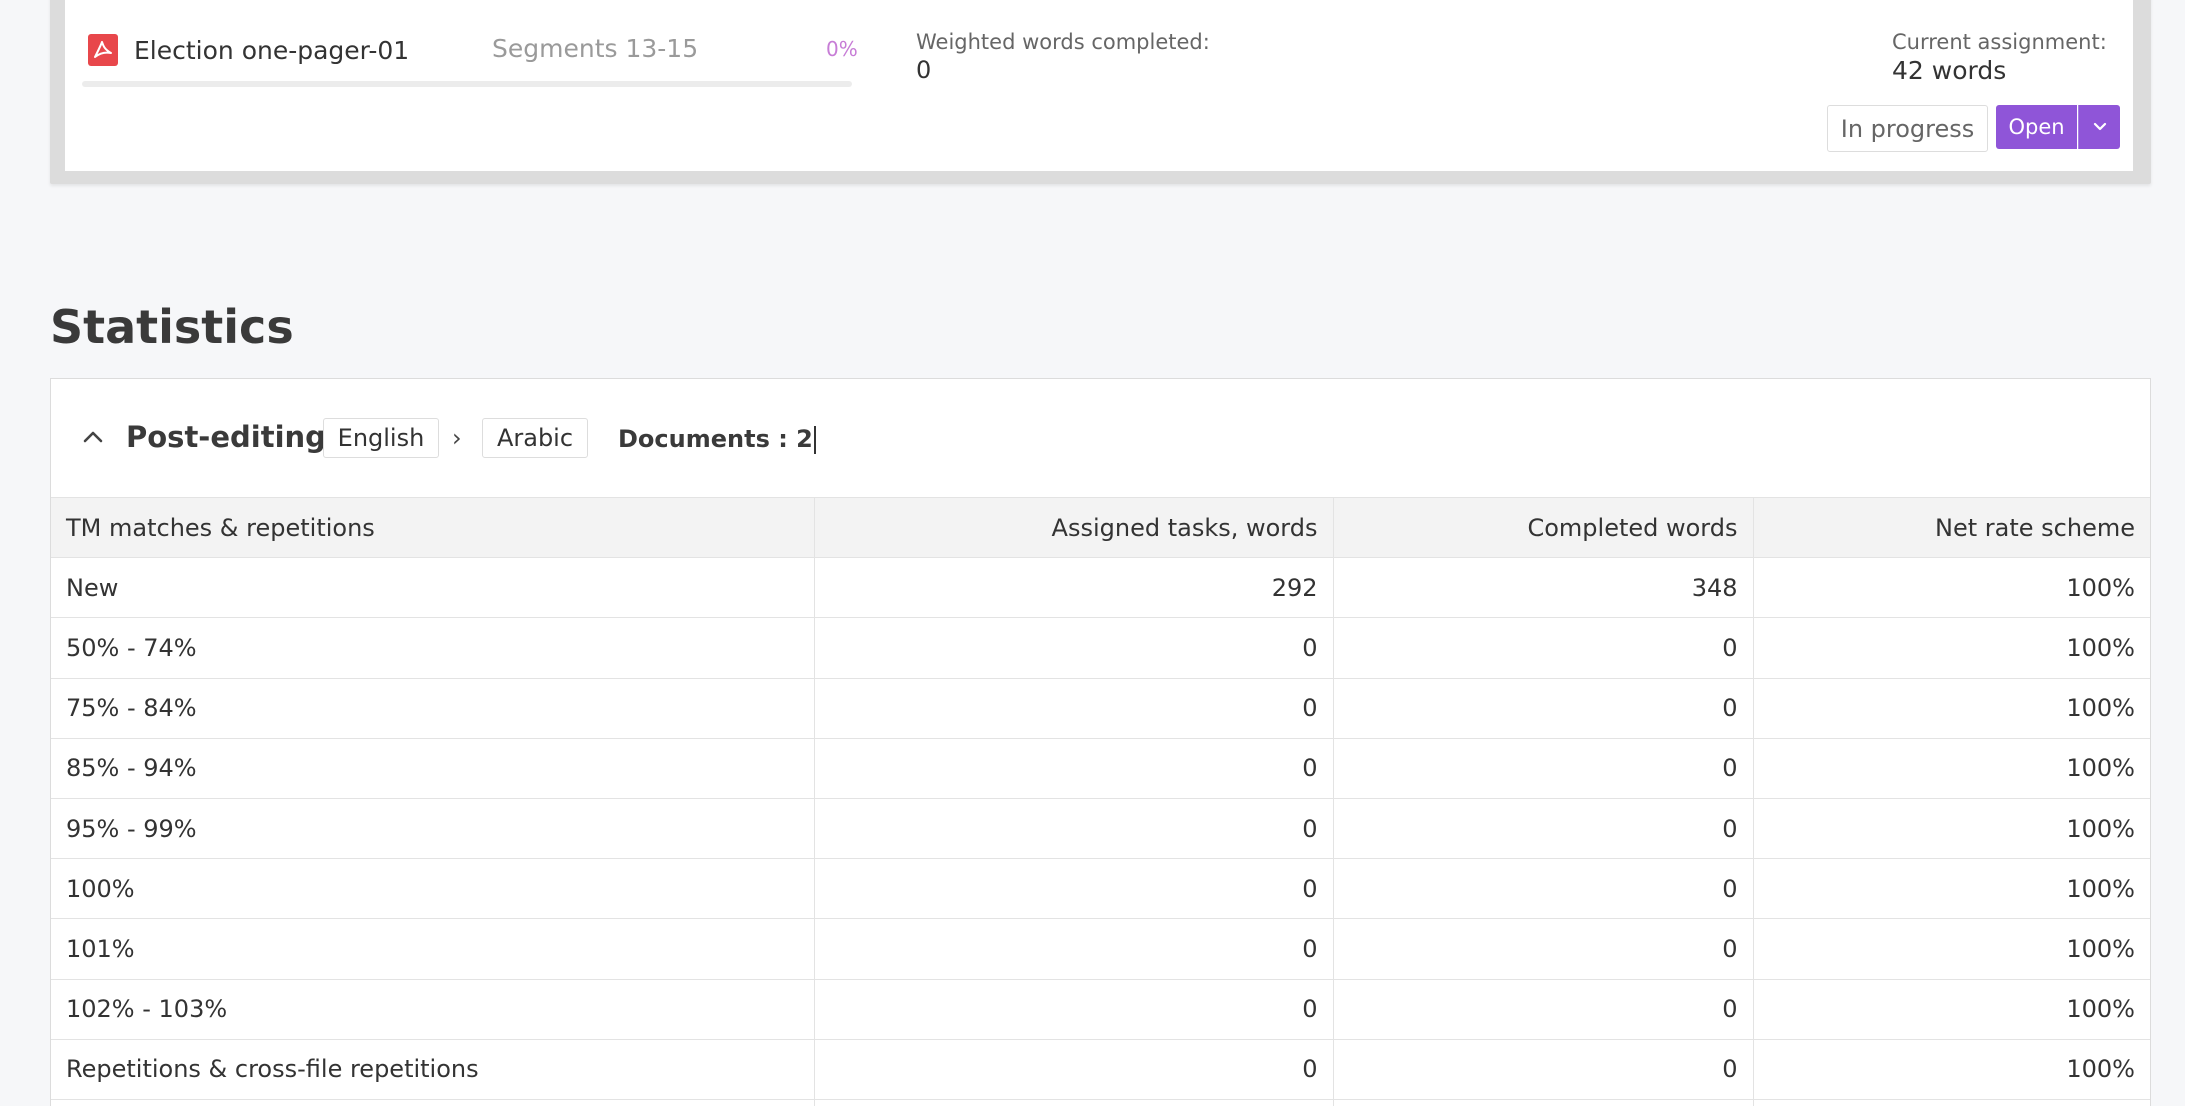  I want to click on table-row: 101% 0 0 100%, so click(1100, 948).